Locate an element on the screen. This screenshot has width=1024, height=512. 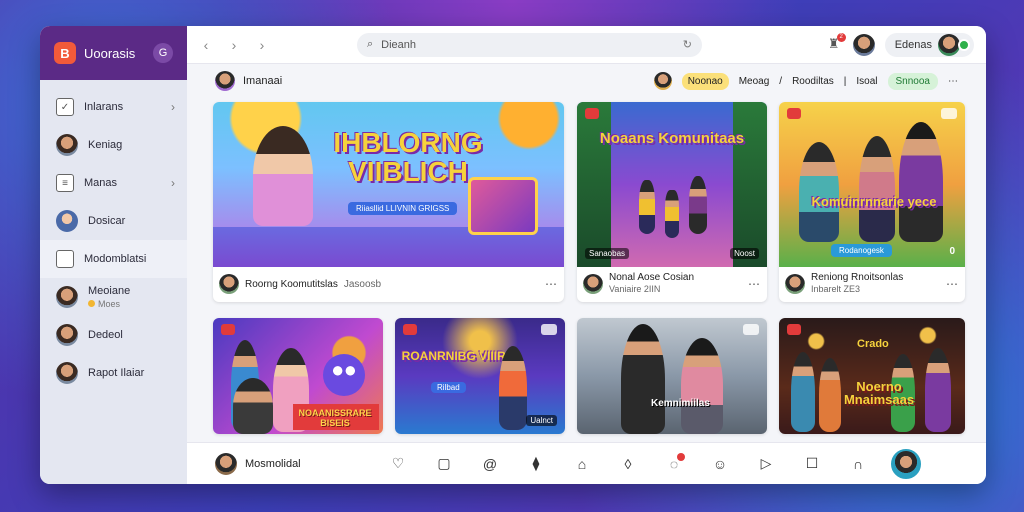
username: Mosmolidal is located at coordinates (310, 464).